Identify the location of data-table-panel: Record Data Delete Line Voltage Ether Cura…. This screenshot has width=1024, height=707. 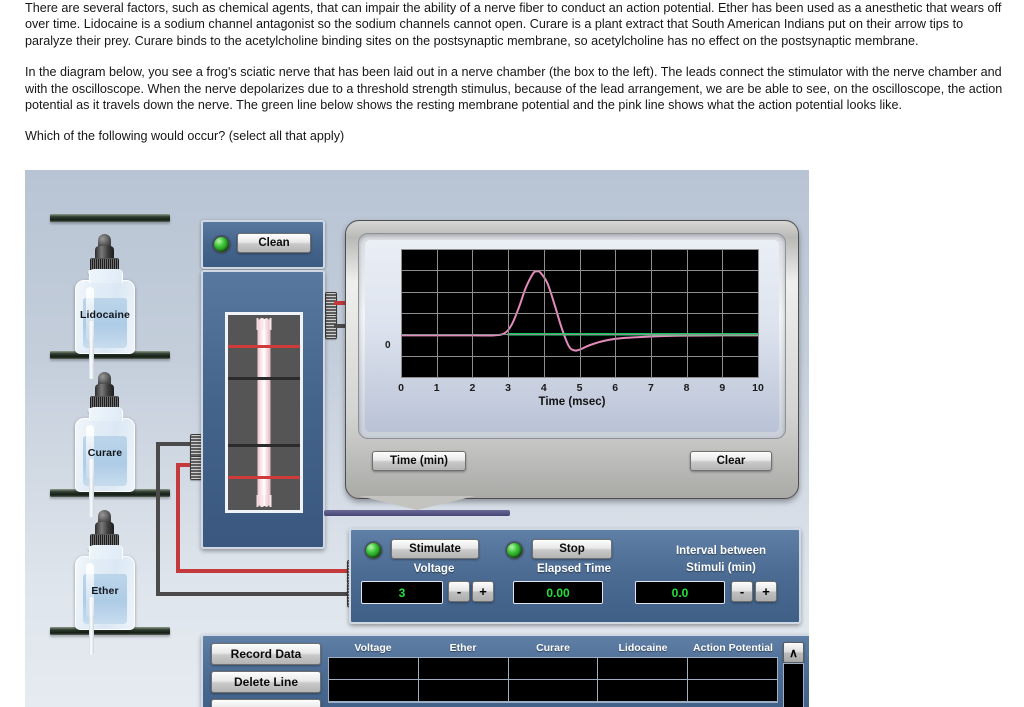
(505, 670).